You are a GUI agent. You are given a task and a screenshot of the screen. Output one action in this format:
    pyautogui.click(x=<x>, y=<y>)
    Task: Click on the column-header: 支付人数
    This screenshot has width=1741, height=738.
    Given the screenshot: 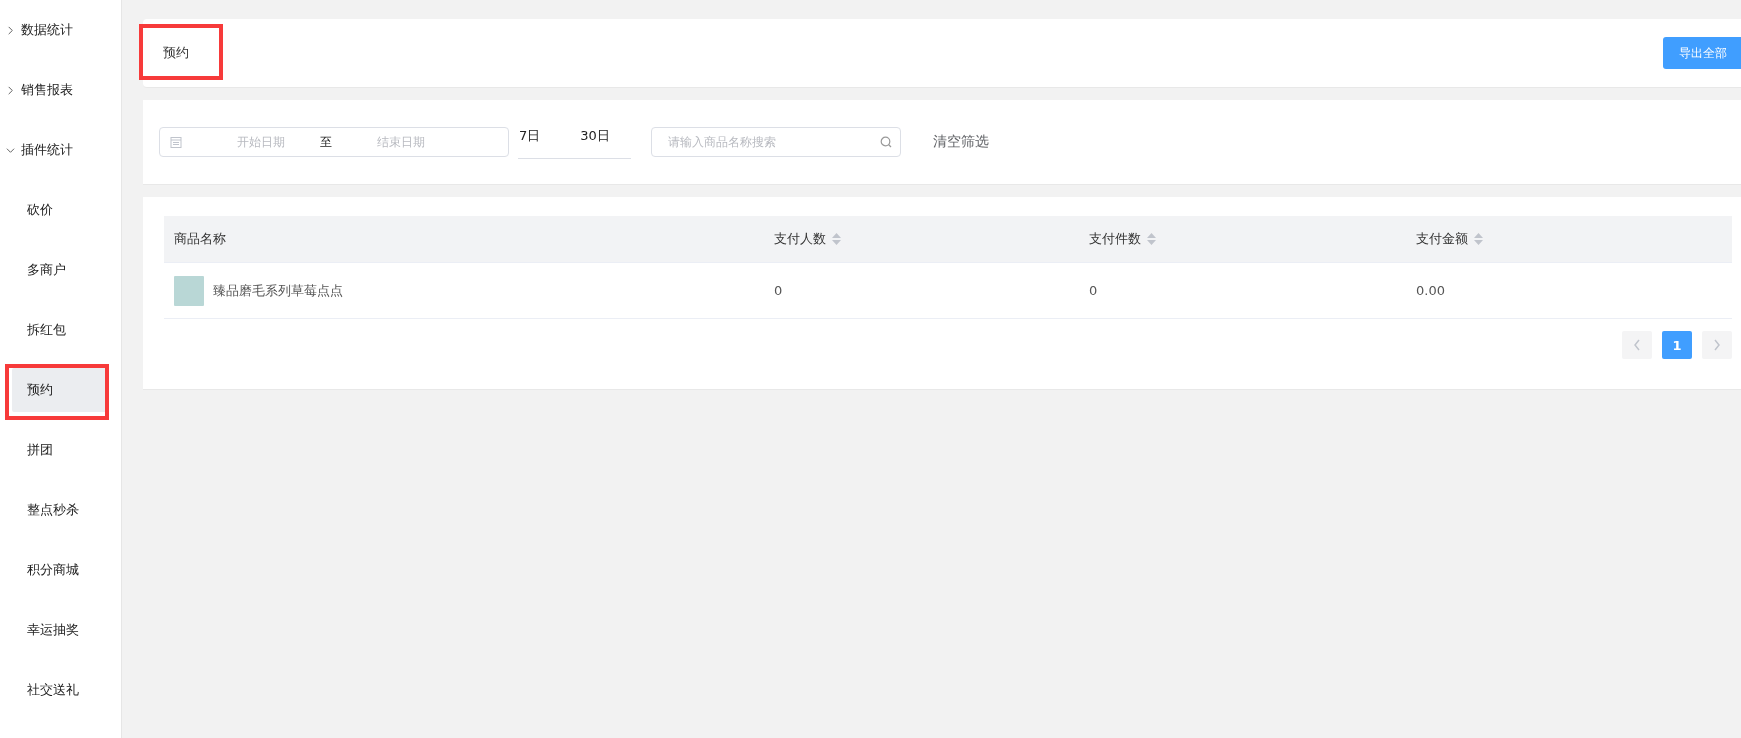 What is the action you would take?
    pyautogui.click(x=800, y=239)
    